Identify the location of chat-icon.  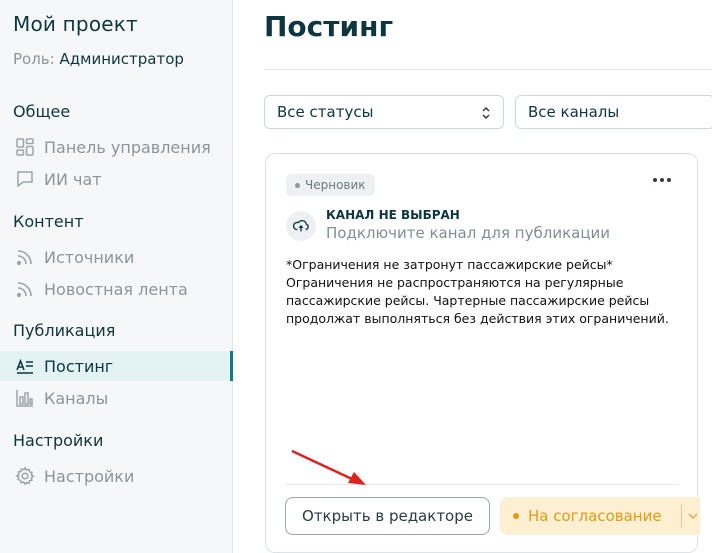
(25, 179).